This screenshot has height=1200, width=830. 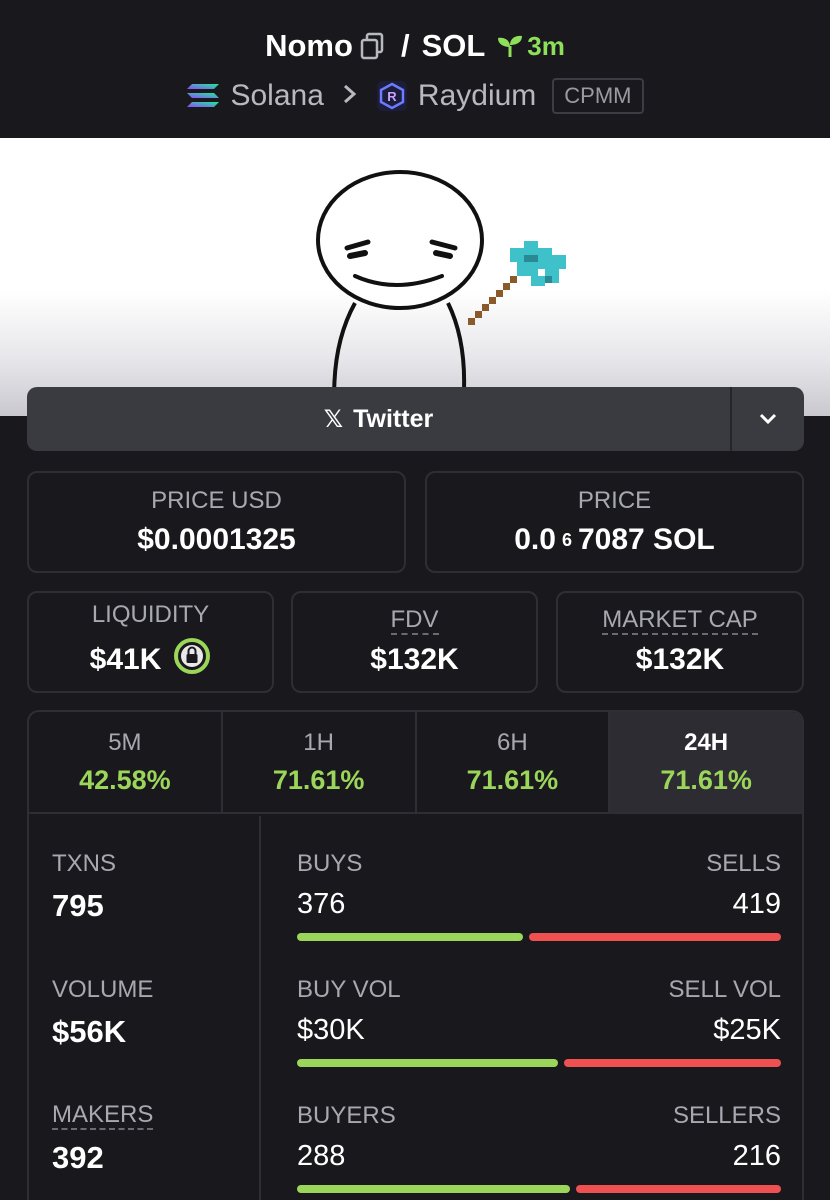 I want to click on price-usd-value: $0.0001325, so click(x=216, y=539).